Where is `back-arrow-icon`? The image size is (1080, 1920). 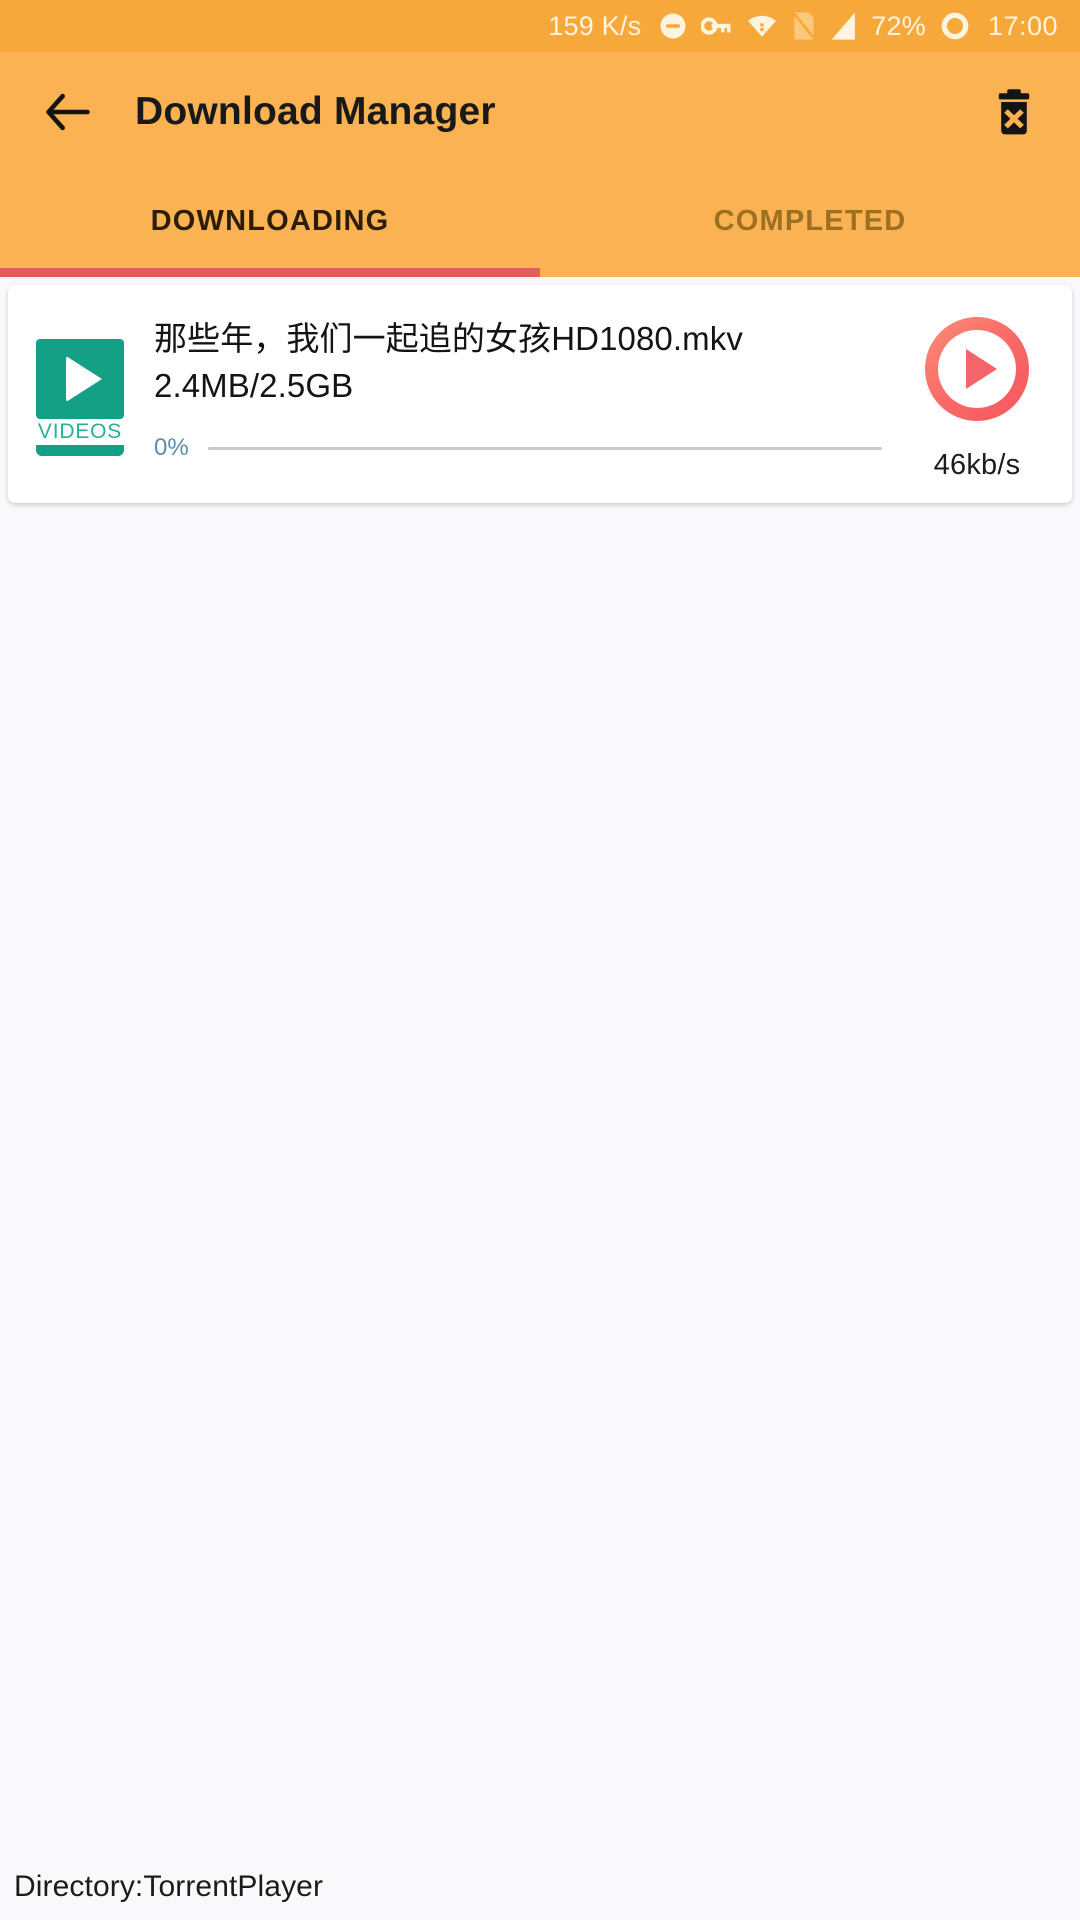 back-arrow-icon is located at coordinates (68, 112).